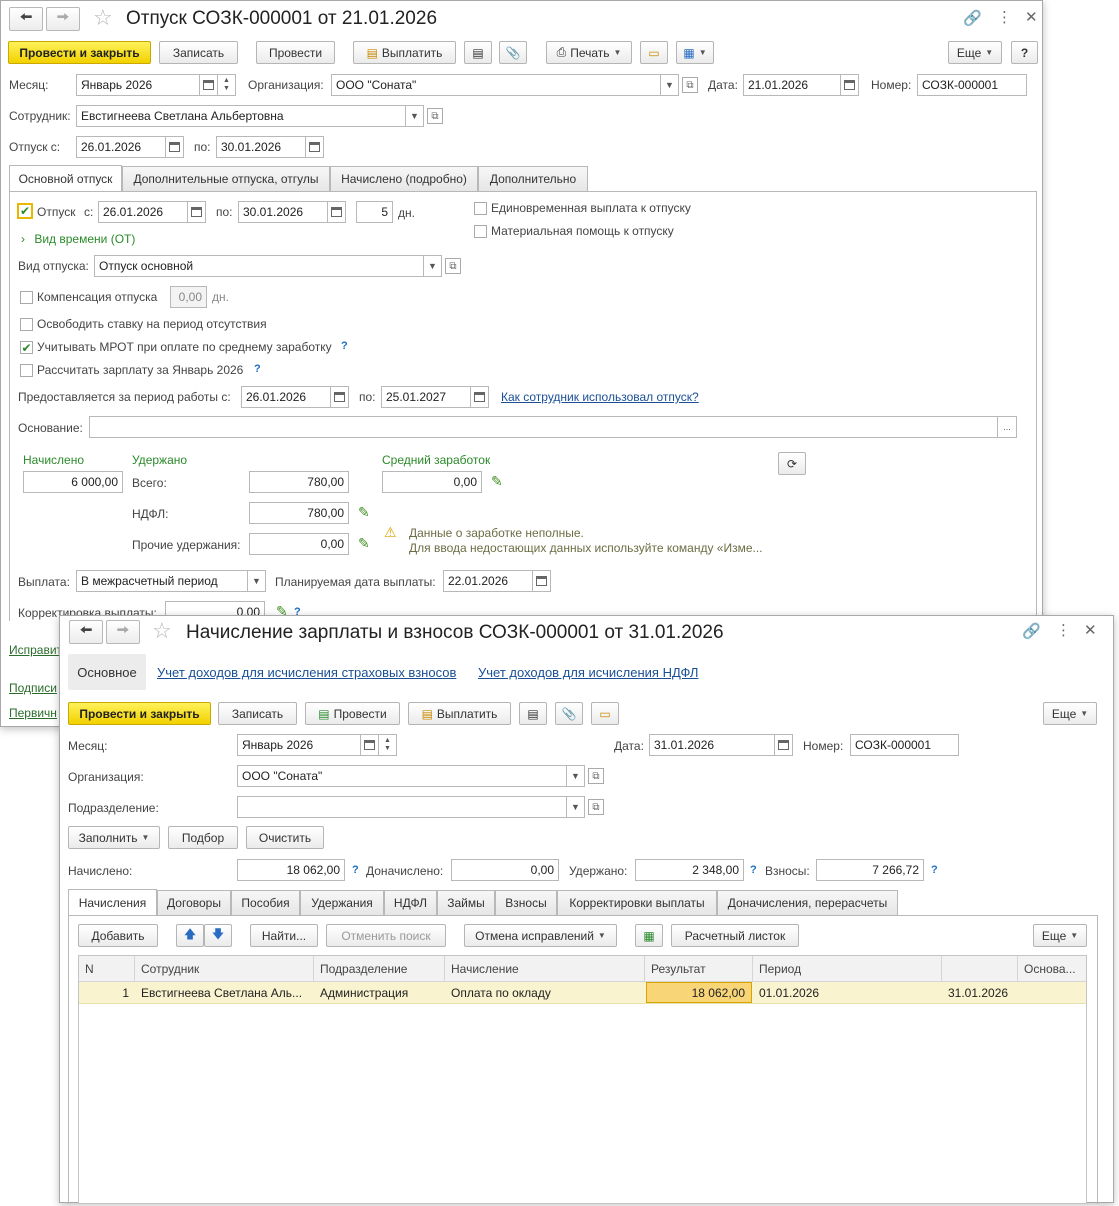  What do you see at coordinates (497, 481) in the screenshot?
I see `edit-average-pencil-icon: ✎` at bounding box center [497, 481].